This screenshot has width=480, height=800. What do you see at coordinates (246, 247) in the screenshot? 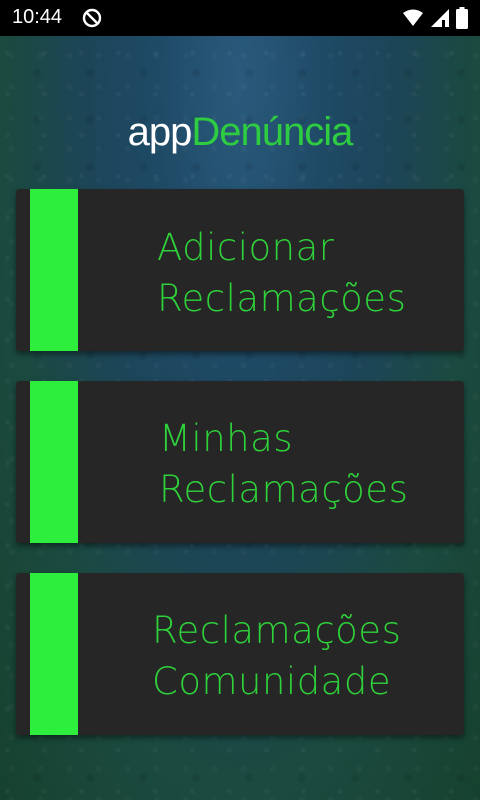
I see `add-complaint-label-line1: Adicionar` at bounding box center [246, 247].